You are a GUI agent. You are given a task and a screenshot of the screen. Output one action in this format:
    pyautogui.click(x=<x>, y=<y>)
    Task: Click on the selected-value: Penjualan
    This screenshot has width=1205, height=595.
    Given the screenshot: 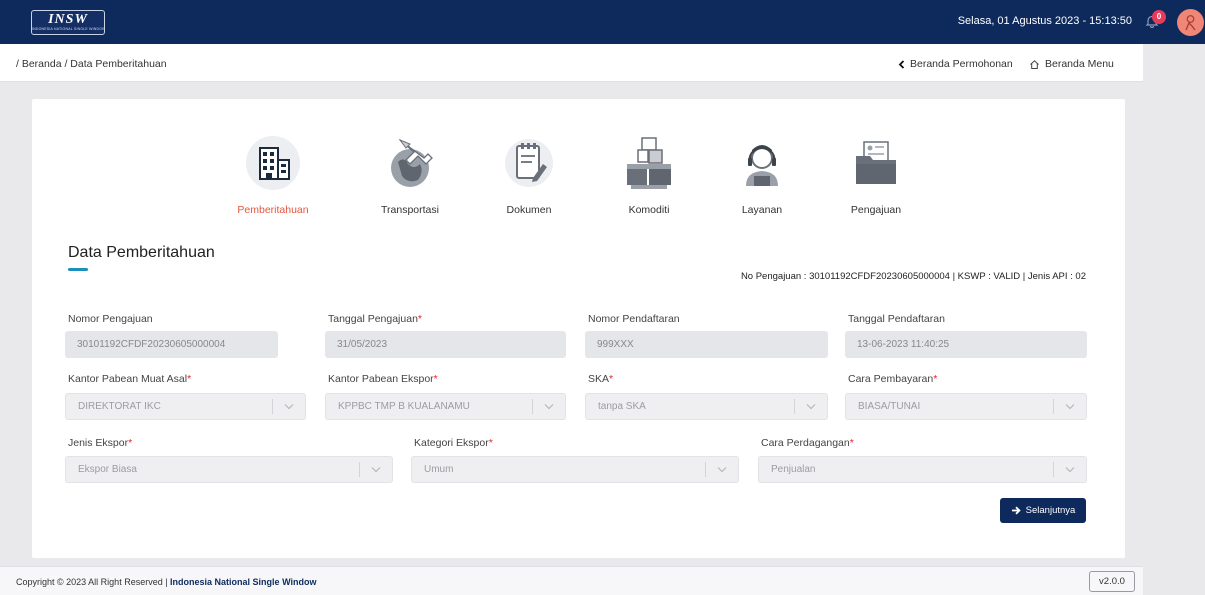 What is the action you would take?
    pyautogui.click(x=793, y=469)
    